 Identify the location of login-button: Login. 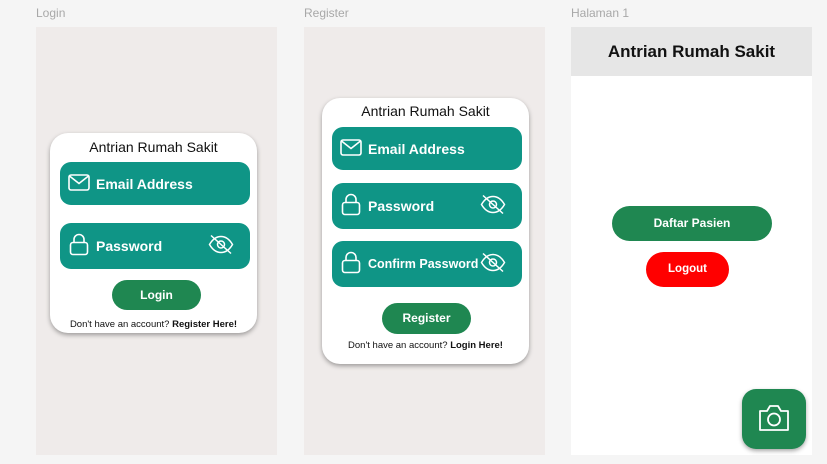
(156, 295).